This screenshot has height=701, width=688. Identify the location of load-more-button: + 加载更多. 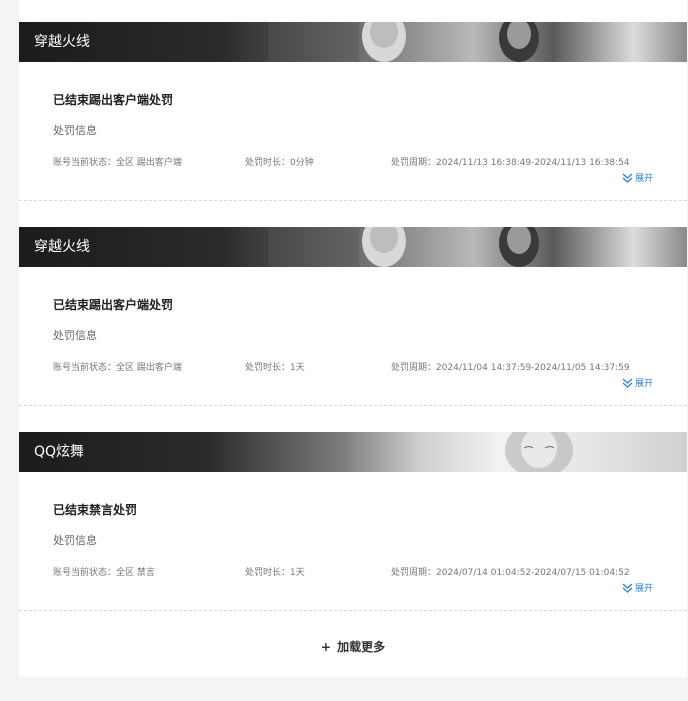
(353, 646).